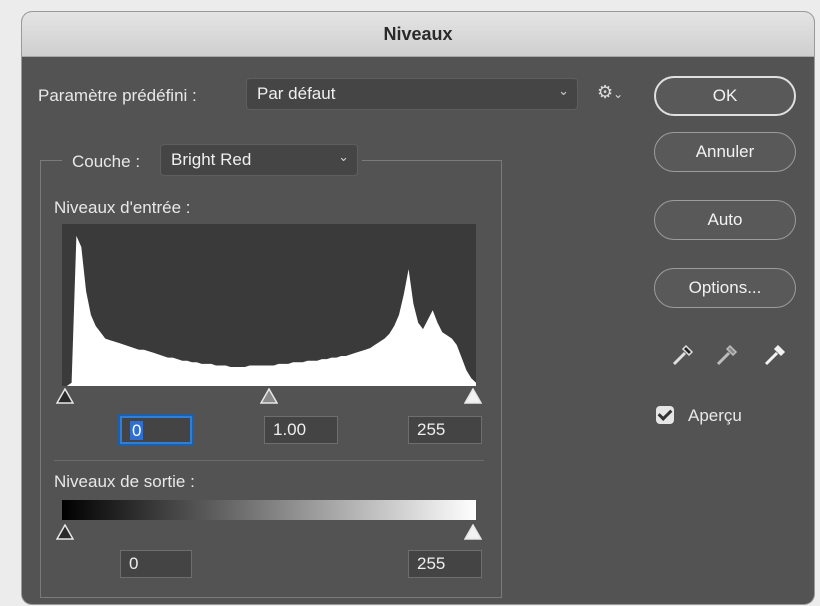 The image size is (820, 606). What do you see at coordinates (301, 430) in the screenshot?
I see `input-gamma-field: 1.00` at bounding box center [301, 430].